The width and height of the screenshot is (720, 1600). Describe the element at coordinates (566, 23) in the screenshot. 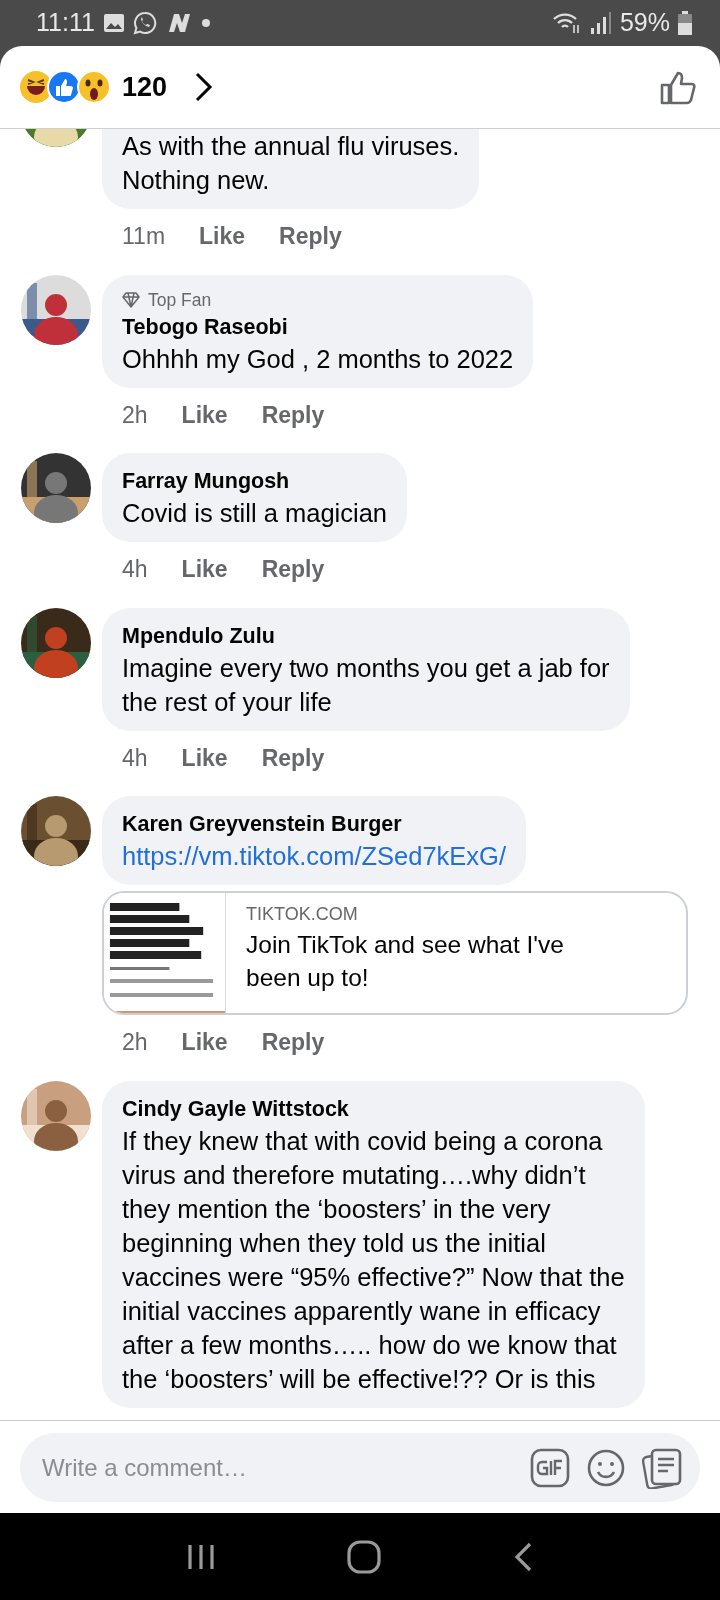

I see `wifi-icon` at that location.